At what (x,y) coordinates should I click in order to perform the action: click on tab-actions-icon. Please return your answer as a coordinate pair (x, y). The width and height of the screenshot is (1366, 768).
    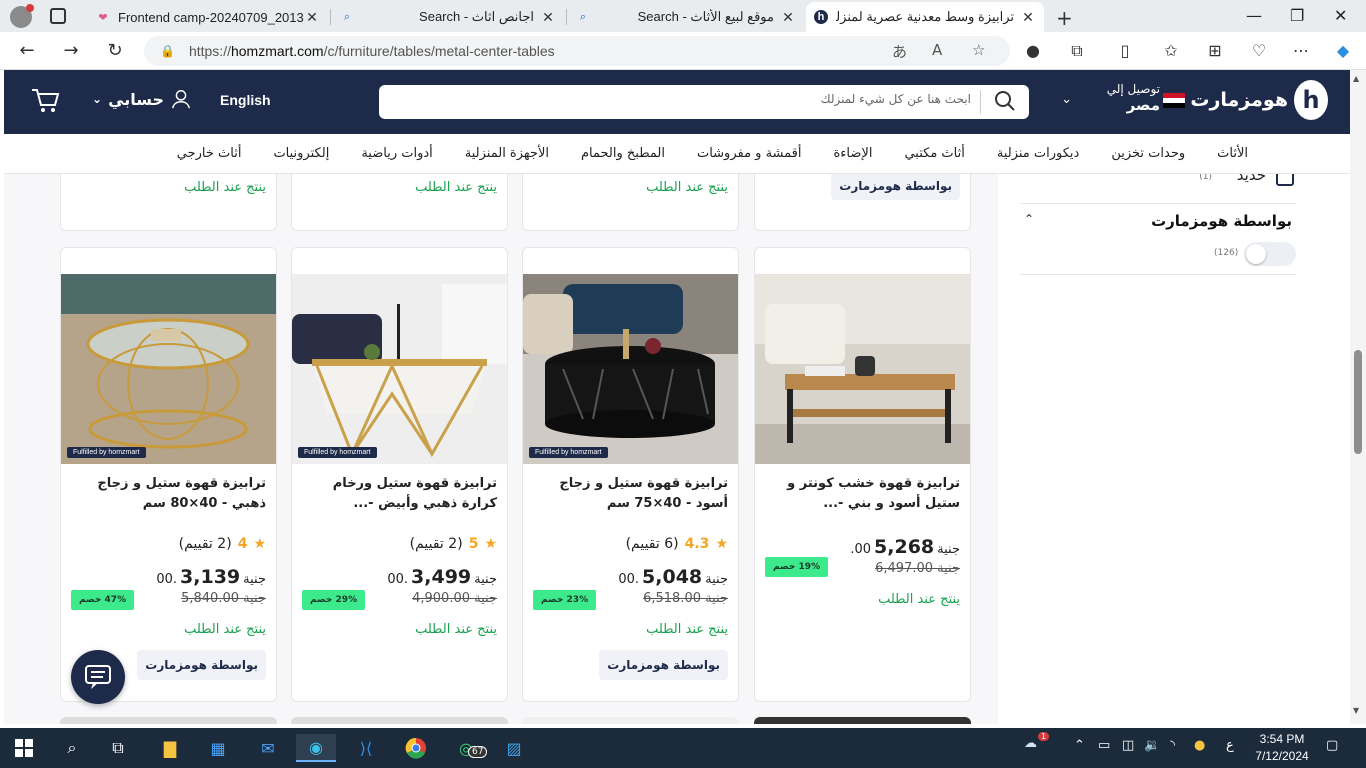
    Looking at the image, I should click on (58, 16).